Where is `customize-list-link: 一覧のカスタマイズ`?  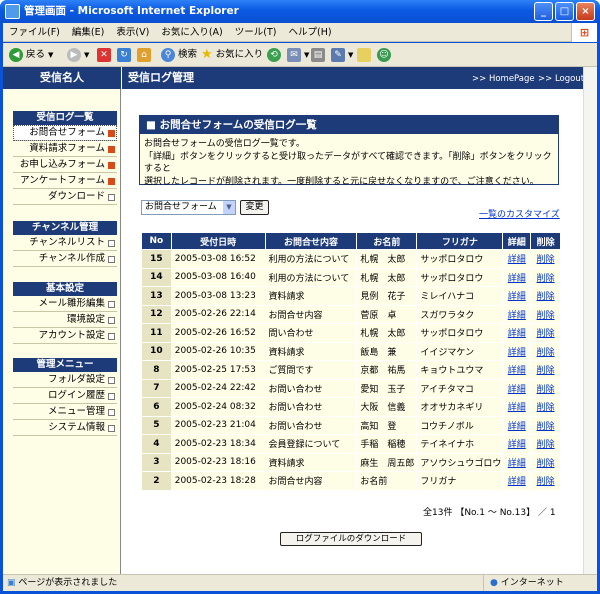
customize-list-link: 一覧のカスタマイズ is located at coordinates (519, 213).